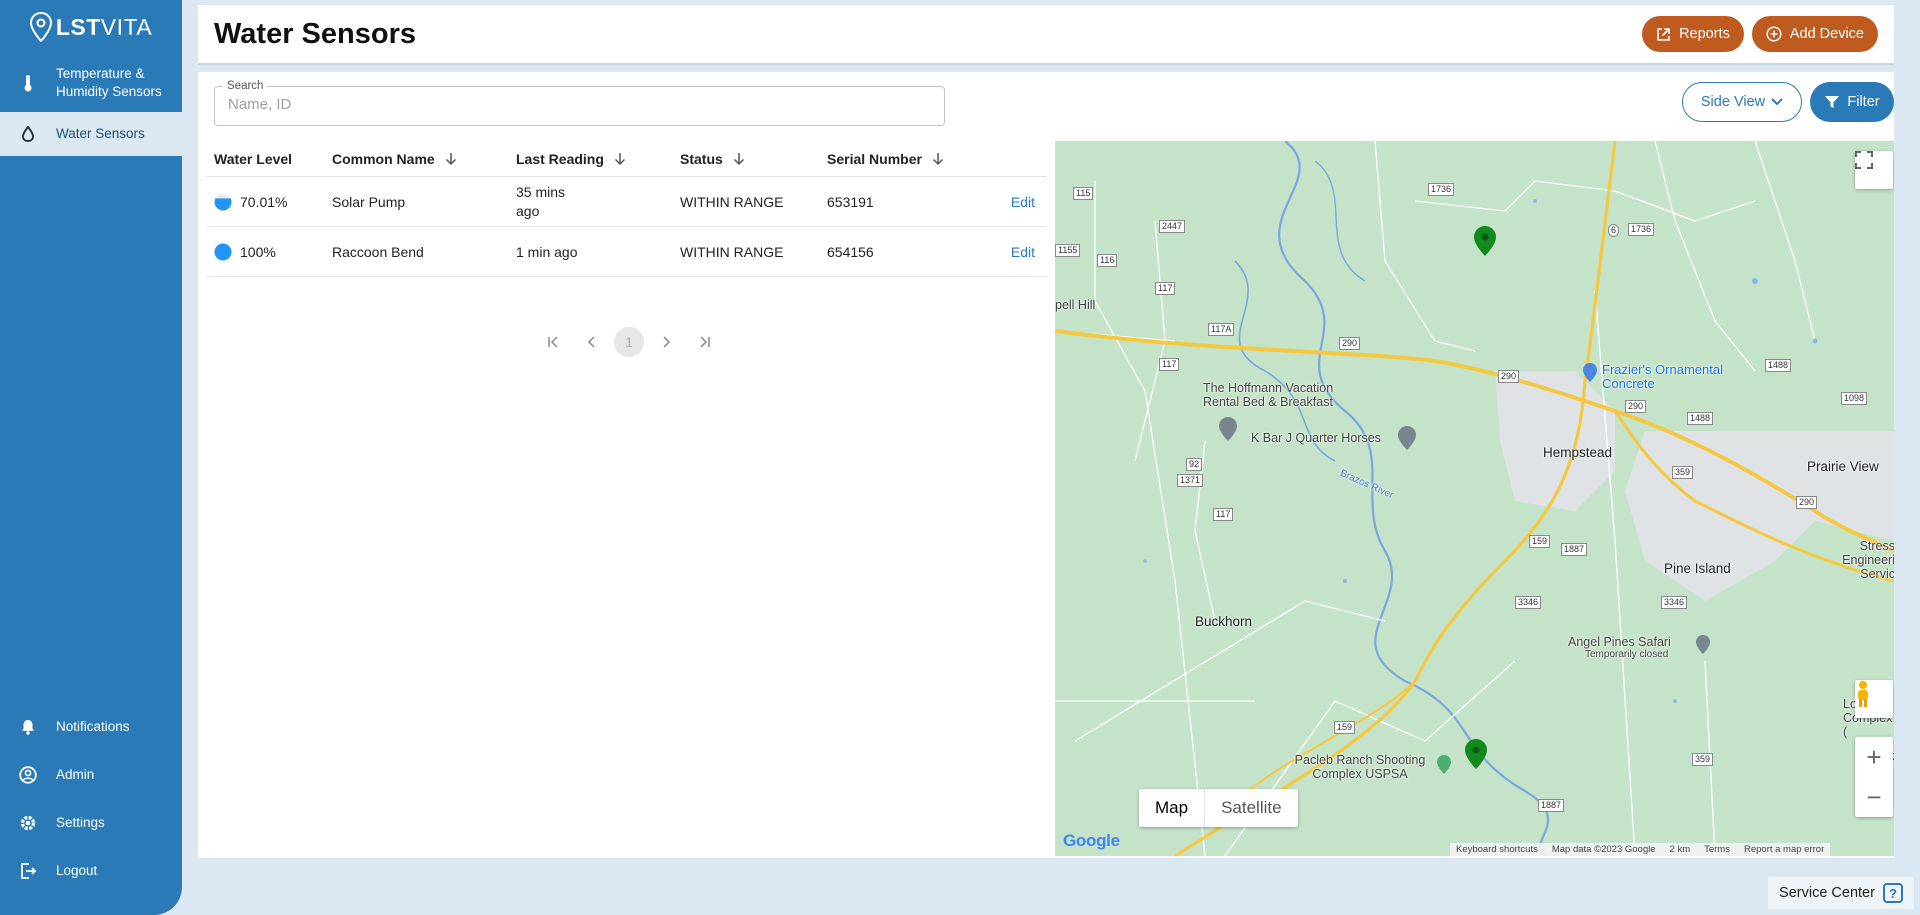  Describe the element at coordinates (1674, 602) in the screenshot. I see `road-shield: 3346` at that location.